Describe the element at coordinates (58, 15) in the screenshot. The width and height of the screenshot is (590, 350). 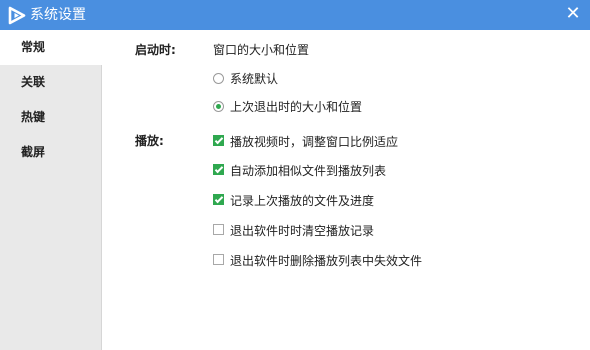
I see `window-title: 系统设置` at that location.